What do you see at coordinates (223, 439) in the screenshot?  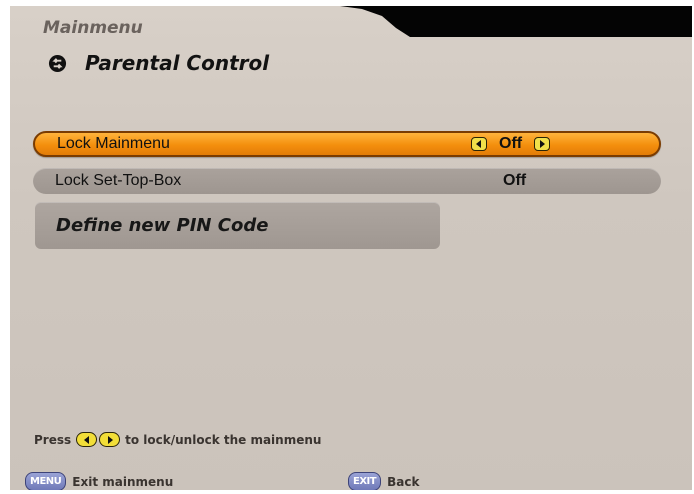 I see `hint-suffix: to lock/unlock the mainmenu` at bounding box center [223, 439].